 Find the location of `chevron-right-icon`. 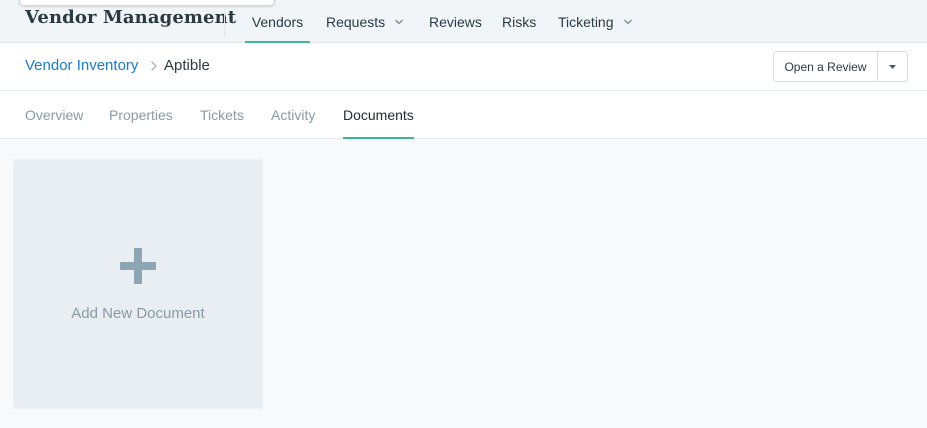

chevron-right-icon is located at coordinates (154, 66).